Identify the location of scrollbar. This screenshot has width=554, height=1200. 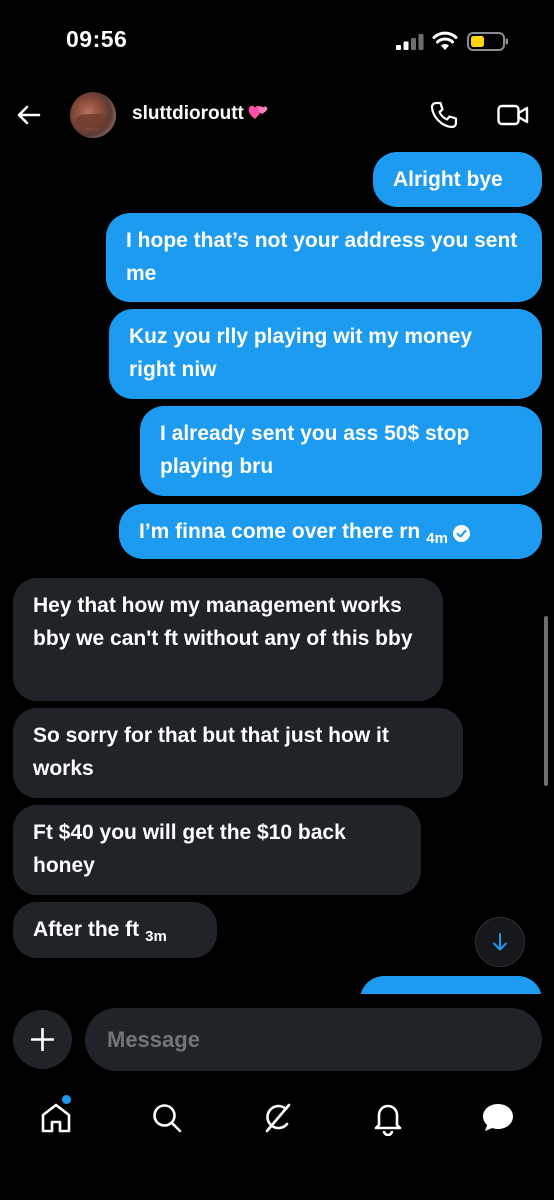
(546, 701).